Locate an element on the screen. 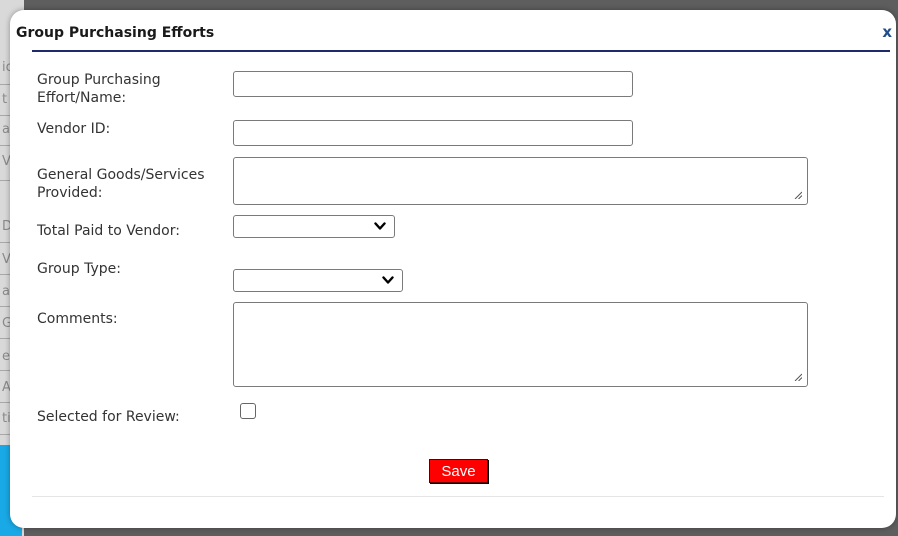 The image size is (898, 536). selected-for-review-label: Selected for Review: is located at coordinates (108, 417).